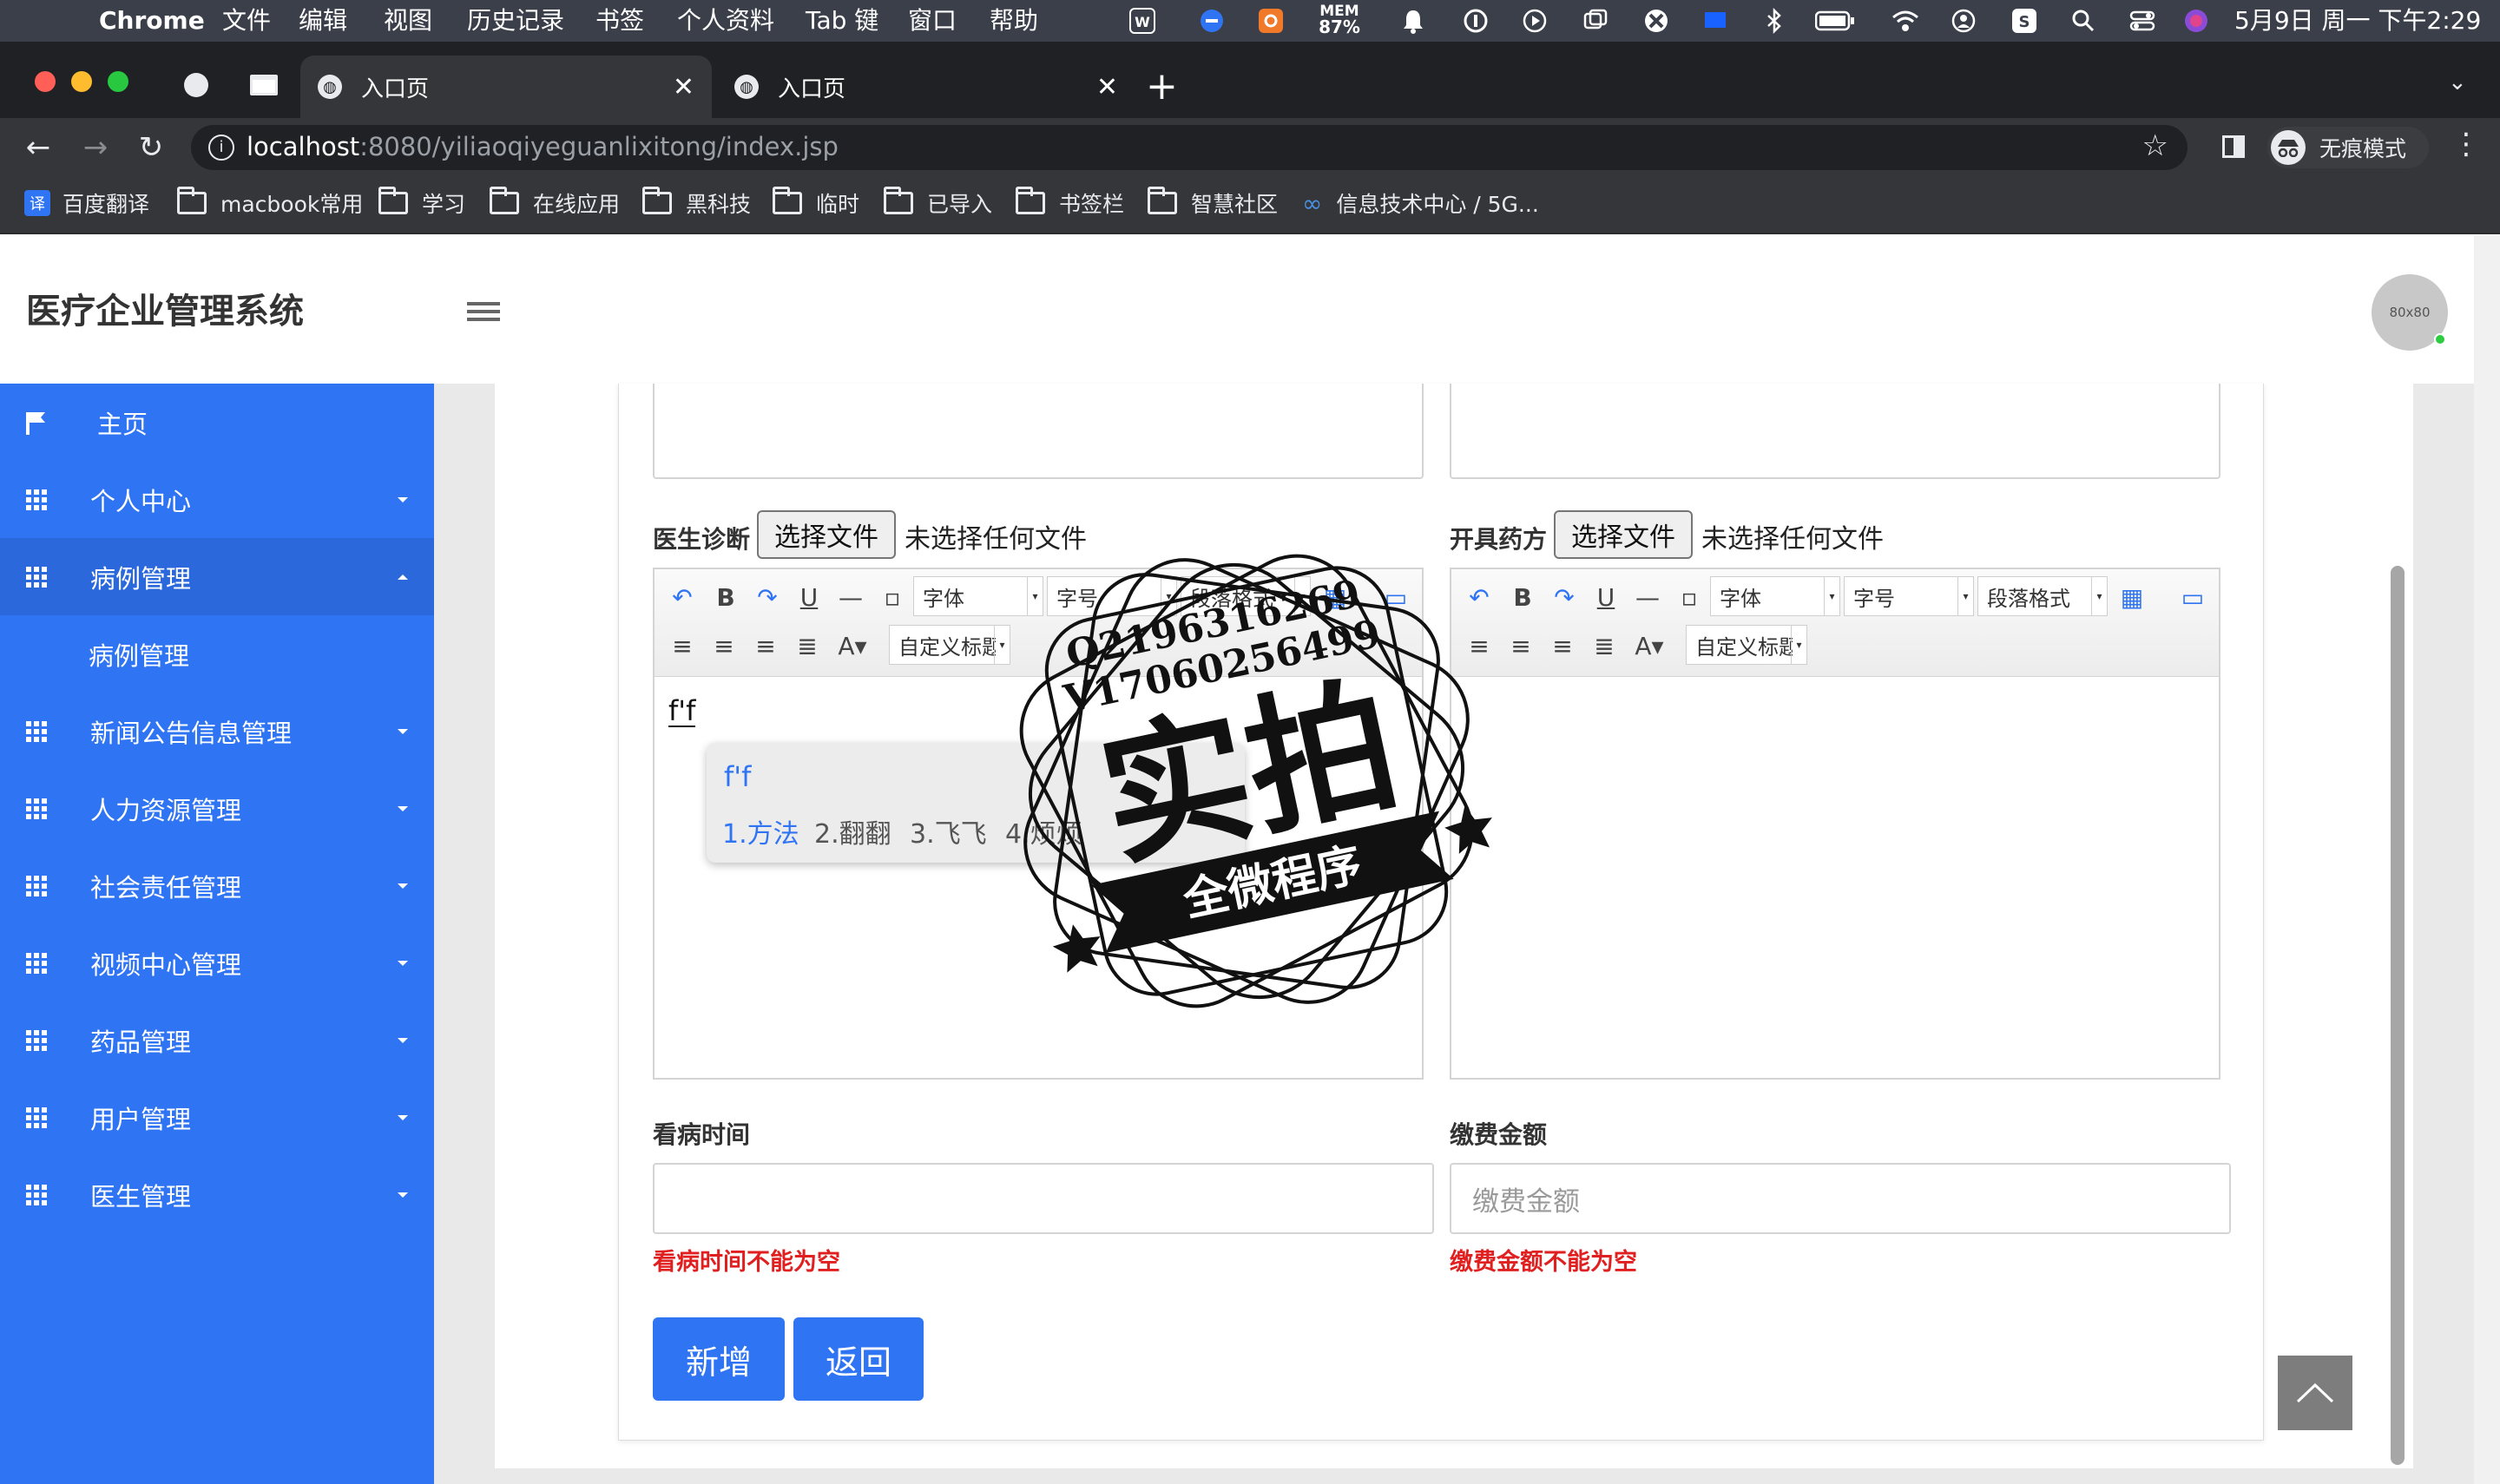  What do you see at coordinates (1043, 1198) in the screenshot?
I see `visit-time-input` at bounding box center [1043, 1198].